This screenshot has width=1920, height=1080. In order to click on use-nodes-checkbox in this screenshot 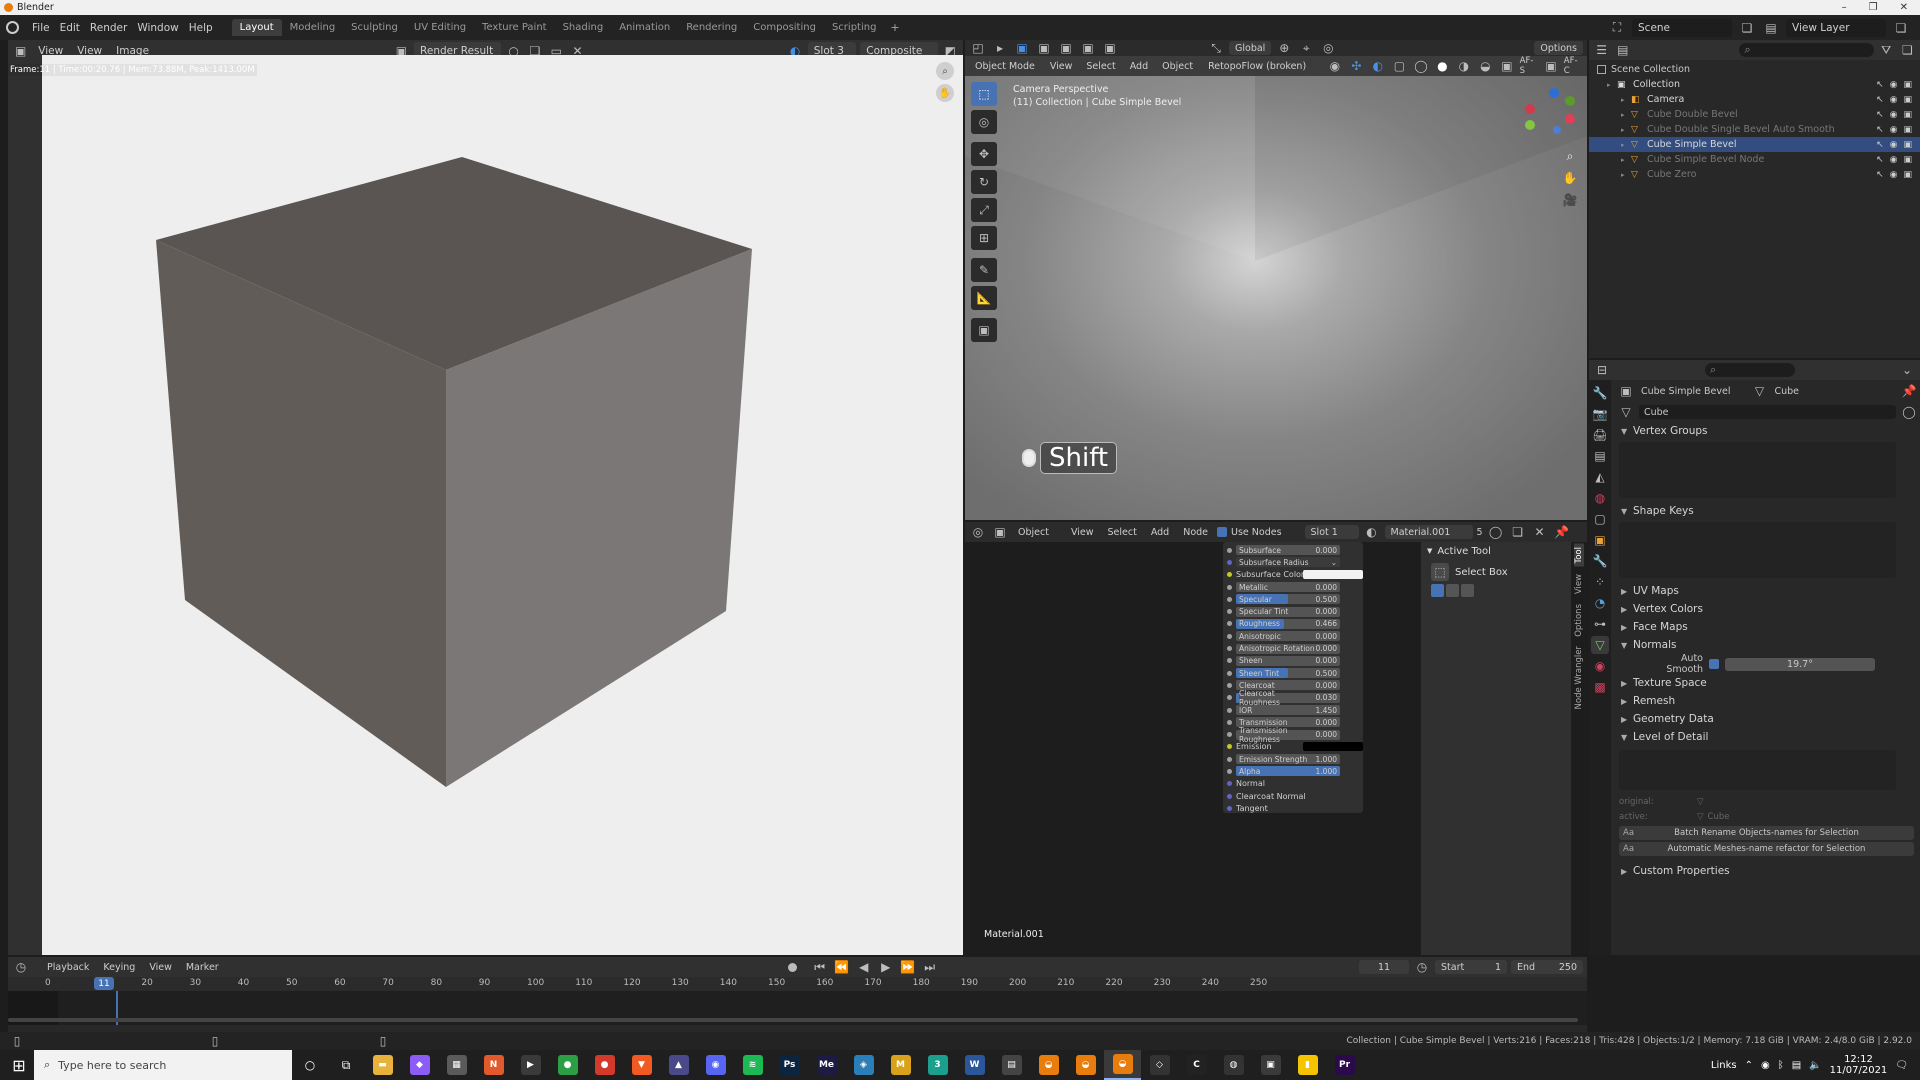, I will do `click(1222, 532)`.